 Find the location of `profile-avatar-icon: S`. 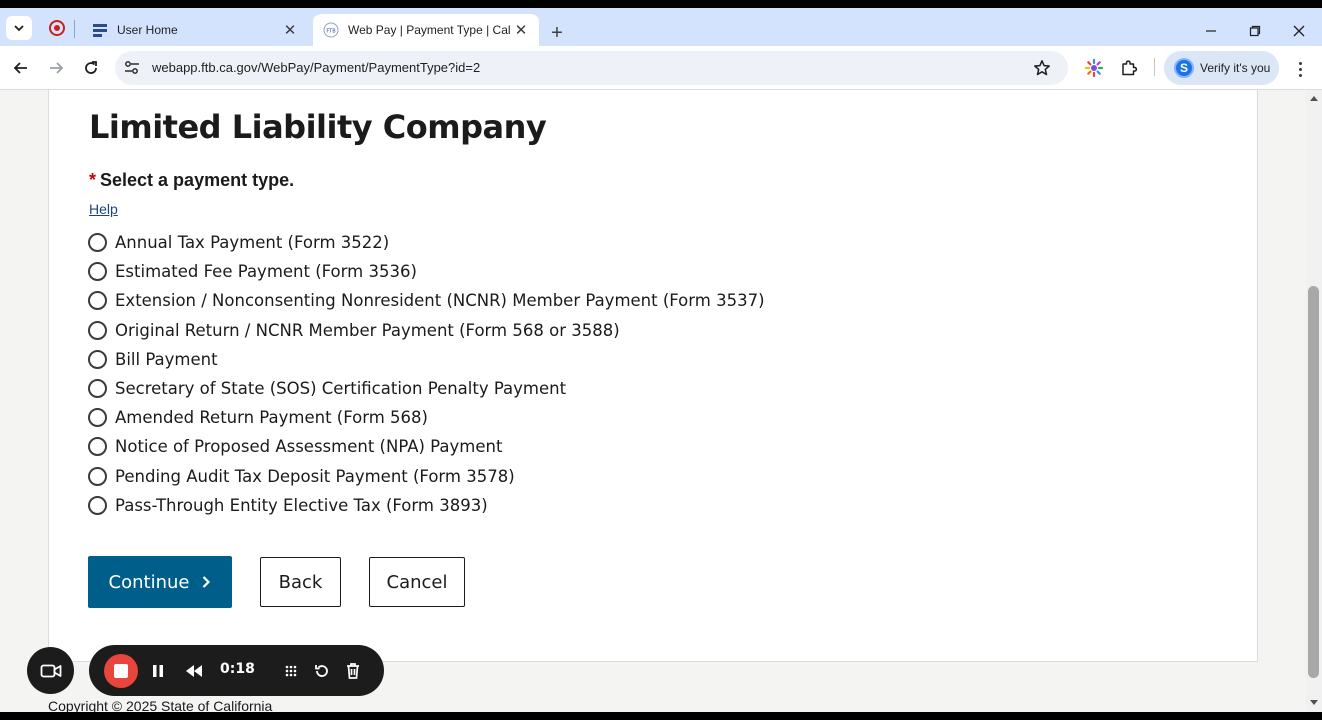

profile-avatar-icon: S is located at coordinates (1184, 68).